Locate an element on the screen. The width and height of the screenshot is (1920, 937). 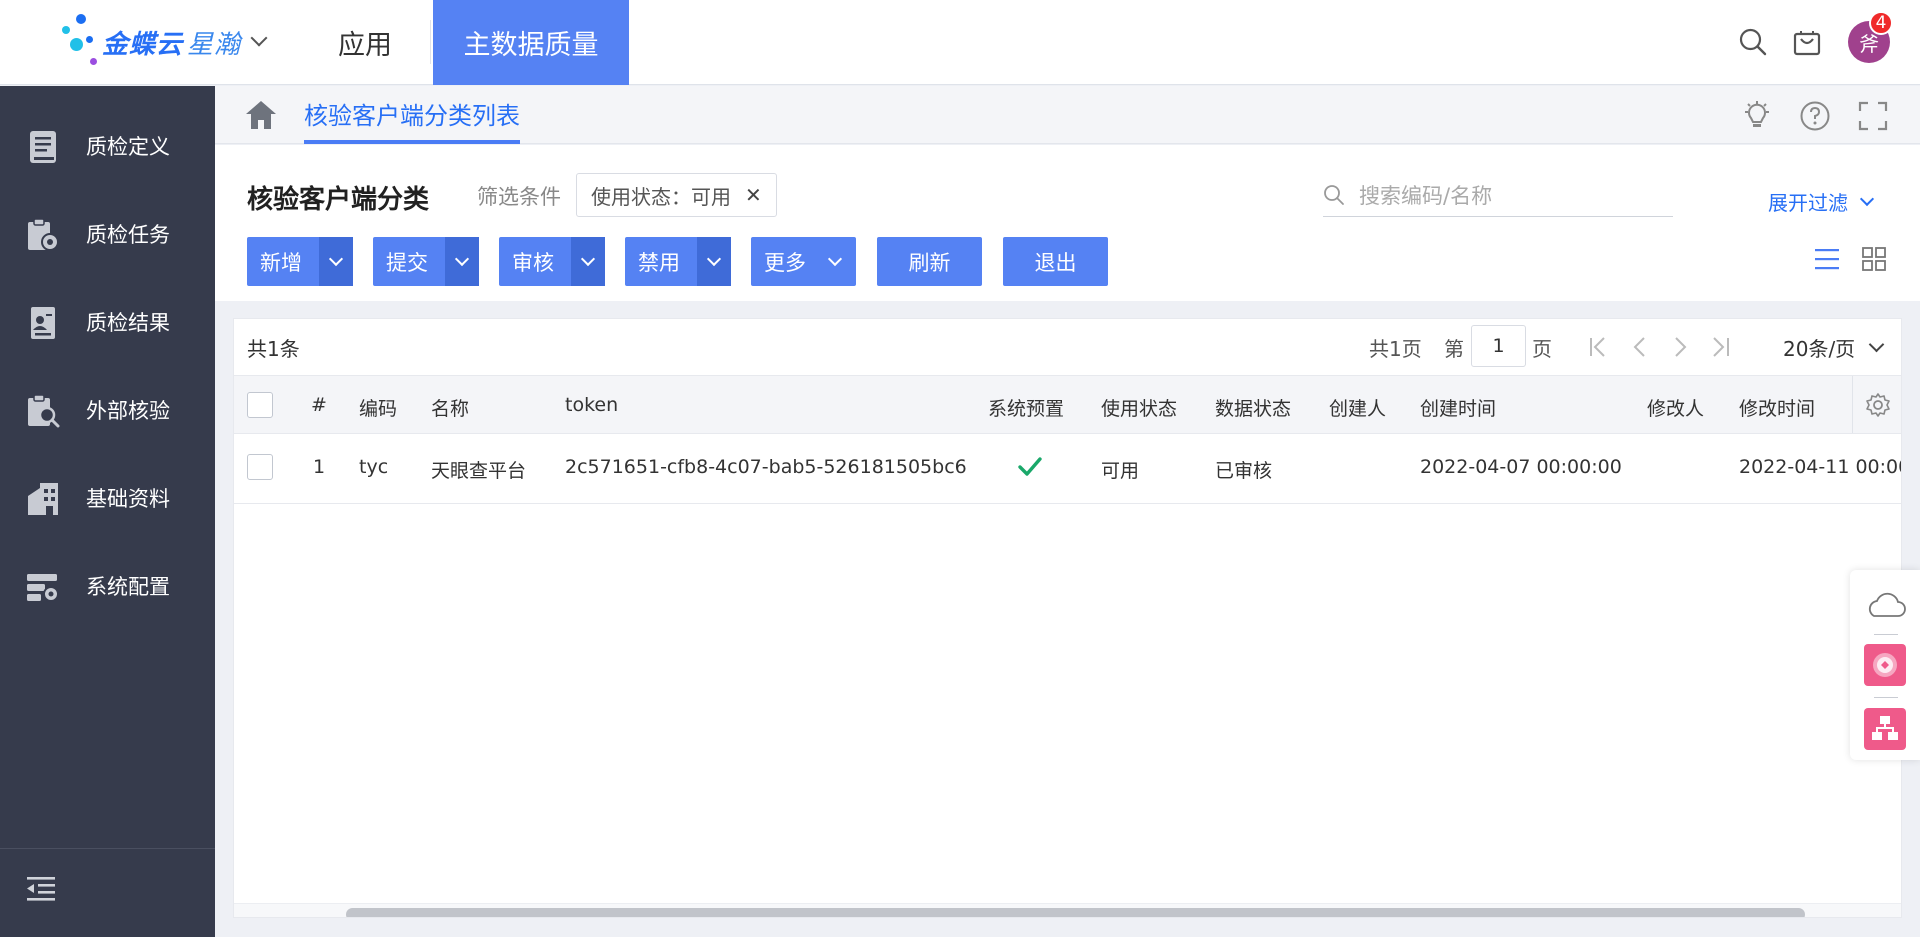
nav-app: 应用 is located at coordinates (365, 42).